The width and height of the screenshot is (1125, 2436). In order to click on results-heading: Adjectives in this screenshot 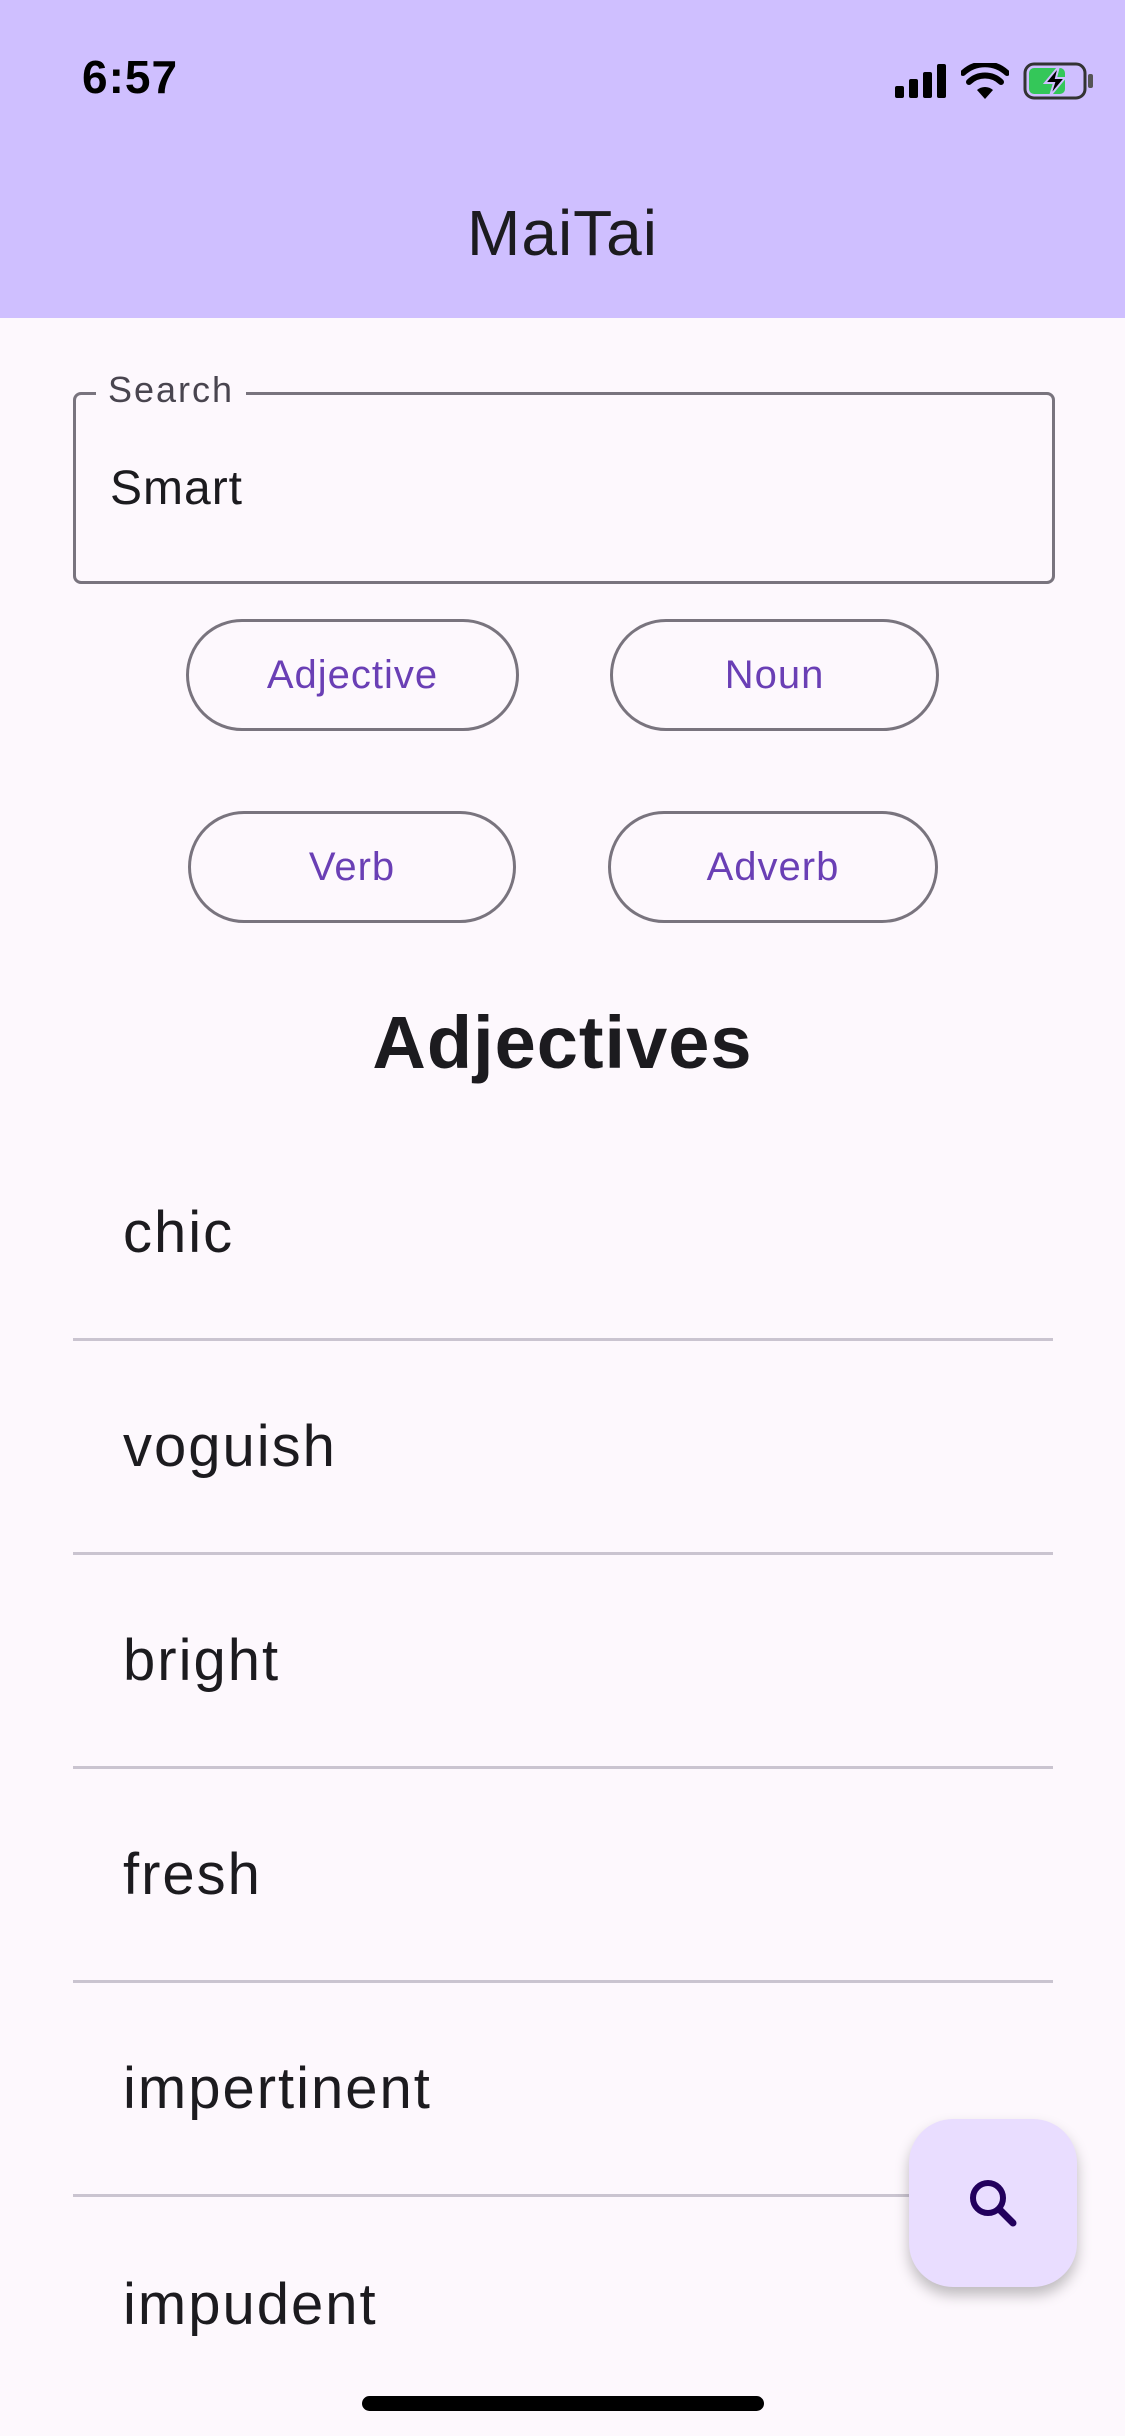, I will do `click(562, 1042)`.